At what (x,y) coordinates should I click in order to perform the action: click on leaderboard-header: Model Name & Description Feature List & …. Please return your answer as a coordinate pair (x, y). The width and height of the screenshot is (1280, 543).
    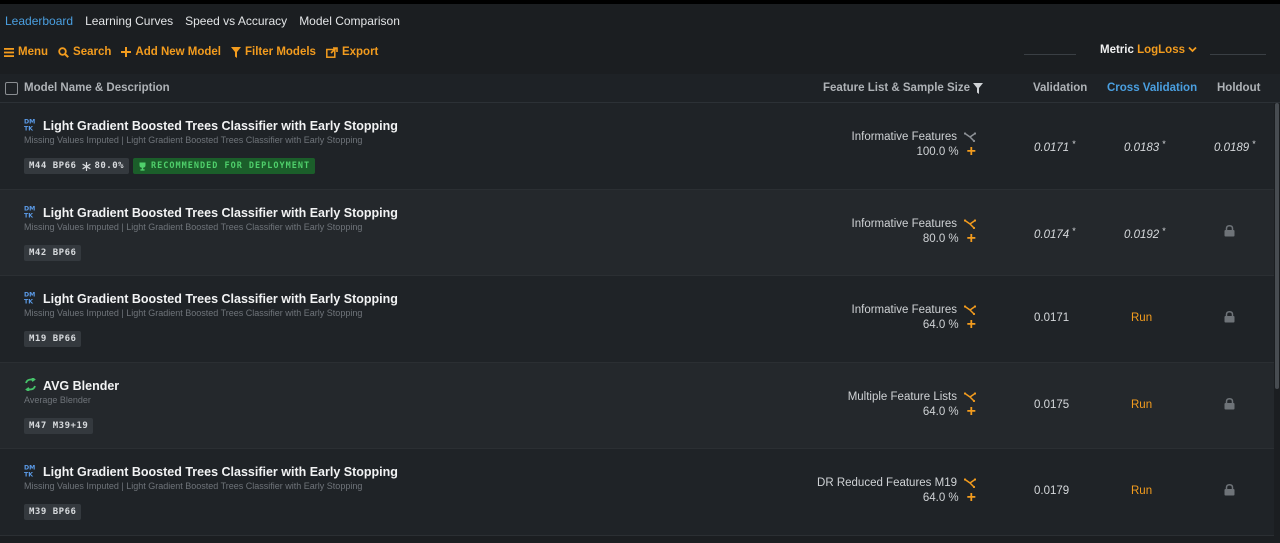
    Looking at the image, I should click on (640, 88).